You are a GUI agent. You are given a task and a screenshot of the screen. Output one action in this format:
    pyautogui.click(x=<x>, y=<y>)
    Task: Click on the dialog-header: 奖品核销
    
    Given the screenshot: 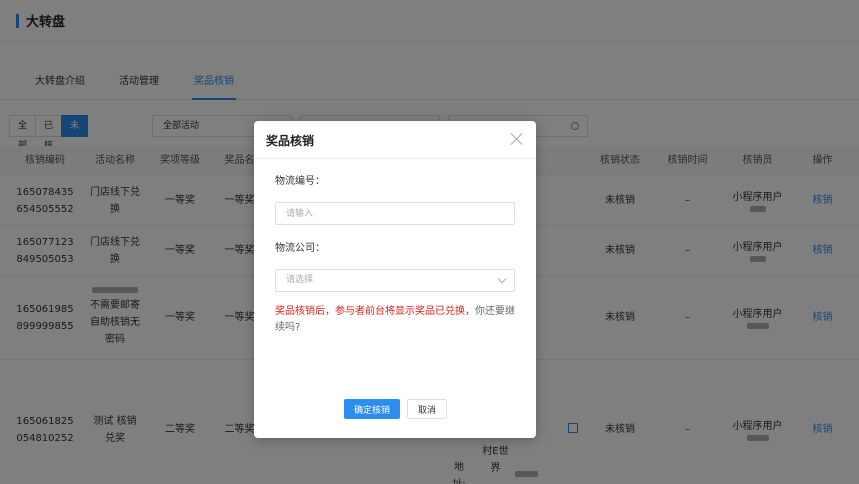 What is the action you would take?
    pyautogui.click(x=395, y=140)
    